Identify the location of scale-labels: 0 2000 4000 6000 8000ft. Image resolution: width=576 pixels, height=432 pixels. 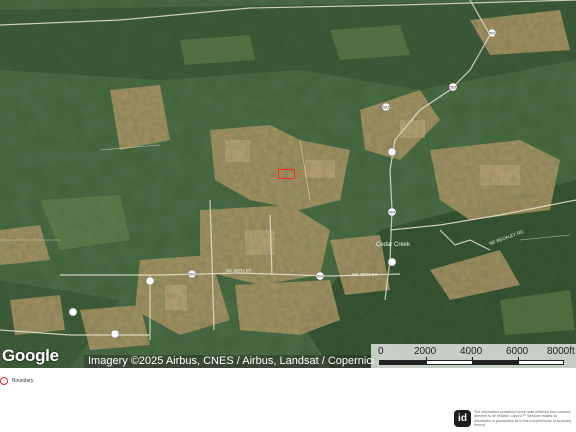
(473, 352).